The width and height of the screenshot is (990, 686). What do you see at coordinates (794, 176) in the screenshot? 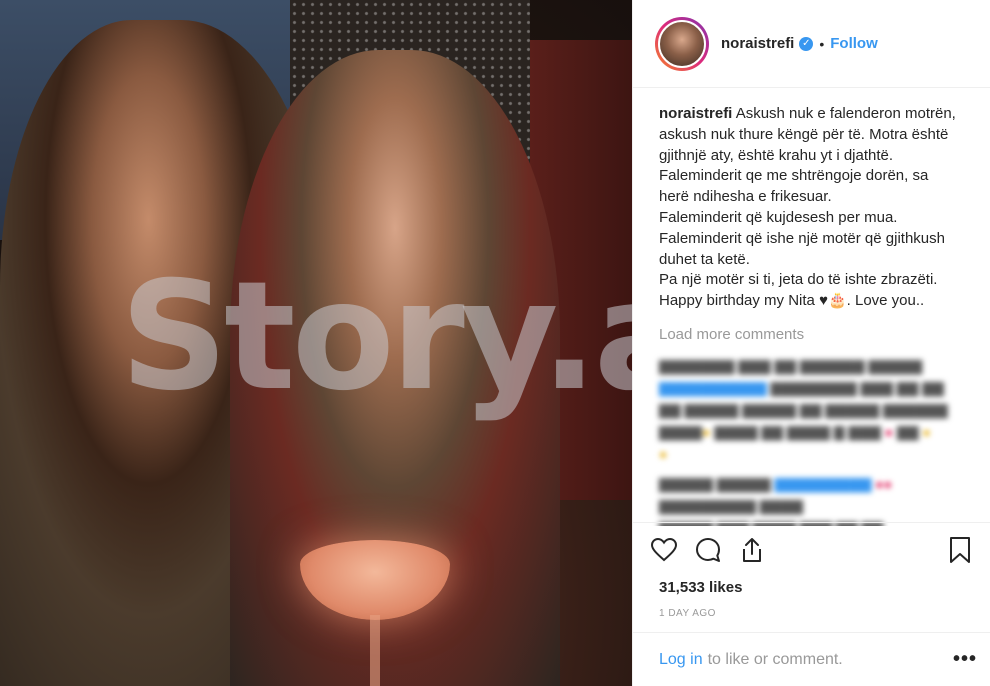
I see `caption-line: Faleminderit qe me shtrëngoje dorën, sa` at bounding box center [794, 176].